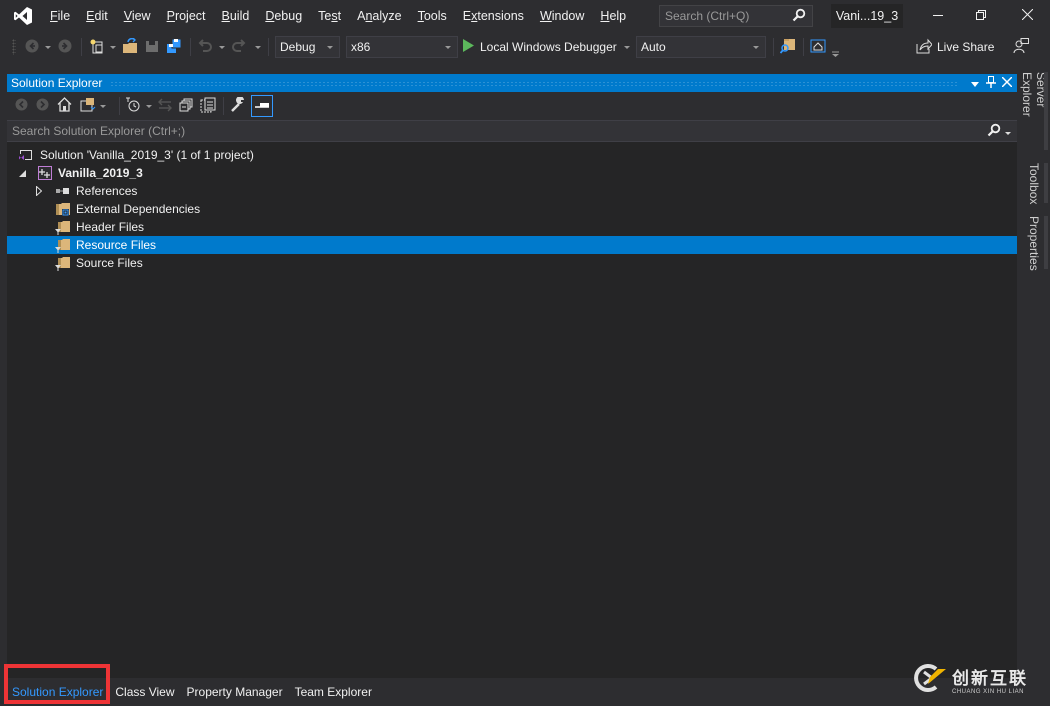  What do you see at coordinates (64, 16) in the screenshot?
I see `menu-file-label: ile` at bounding box center [64, 16].